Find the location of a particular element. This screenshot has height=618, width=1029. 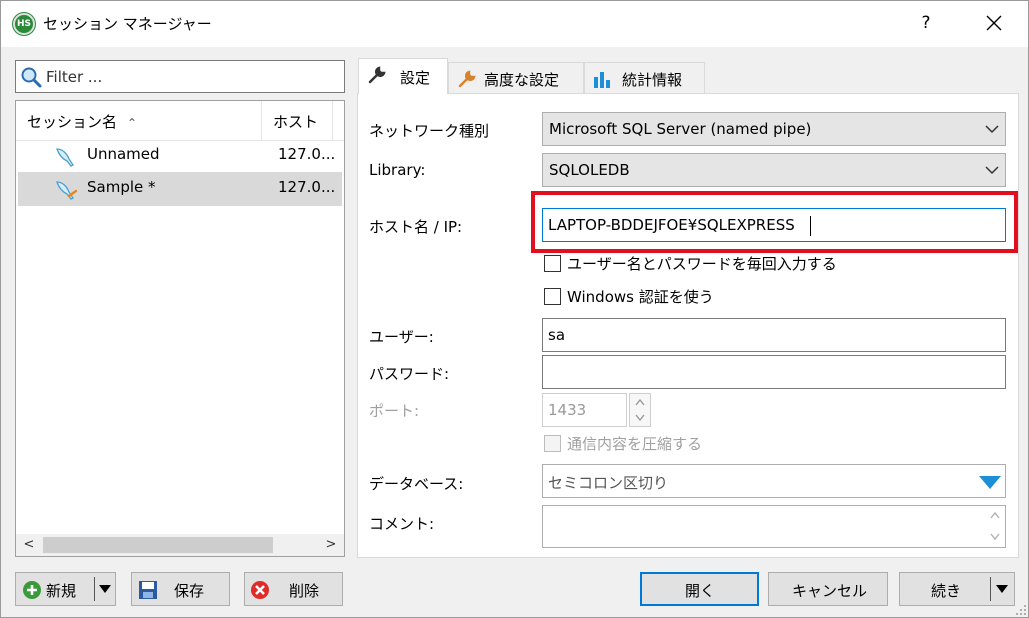

database-select: セミコロン区切り is located at coordinates (774, 481).